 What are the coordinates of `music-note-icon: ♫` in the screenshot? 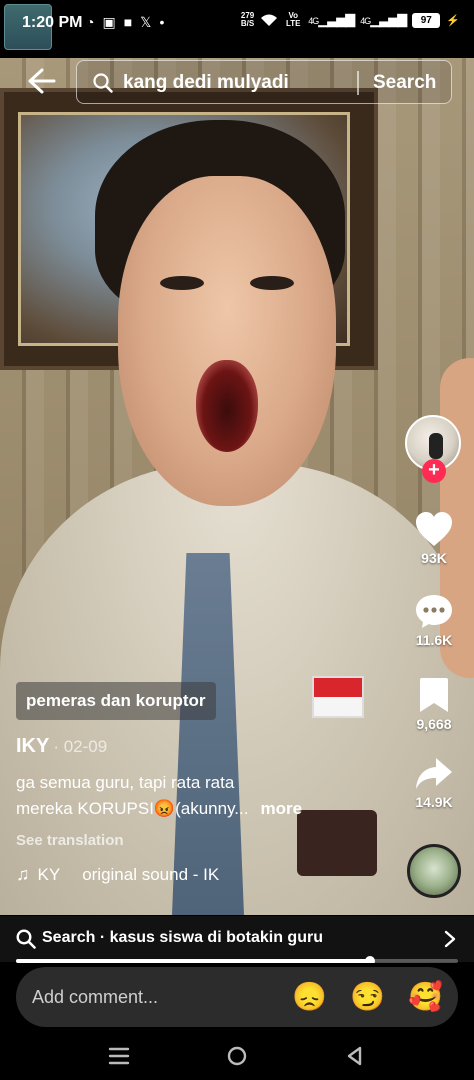 It's located at (23, 874).